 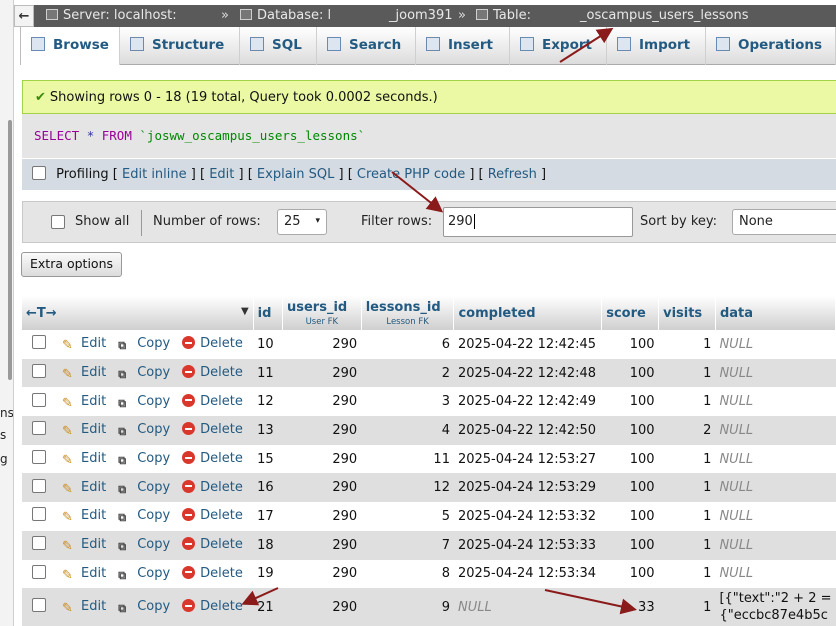 I want to click on collapse-nav-button: ←, so click(x=24, y=16).